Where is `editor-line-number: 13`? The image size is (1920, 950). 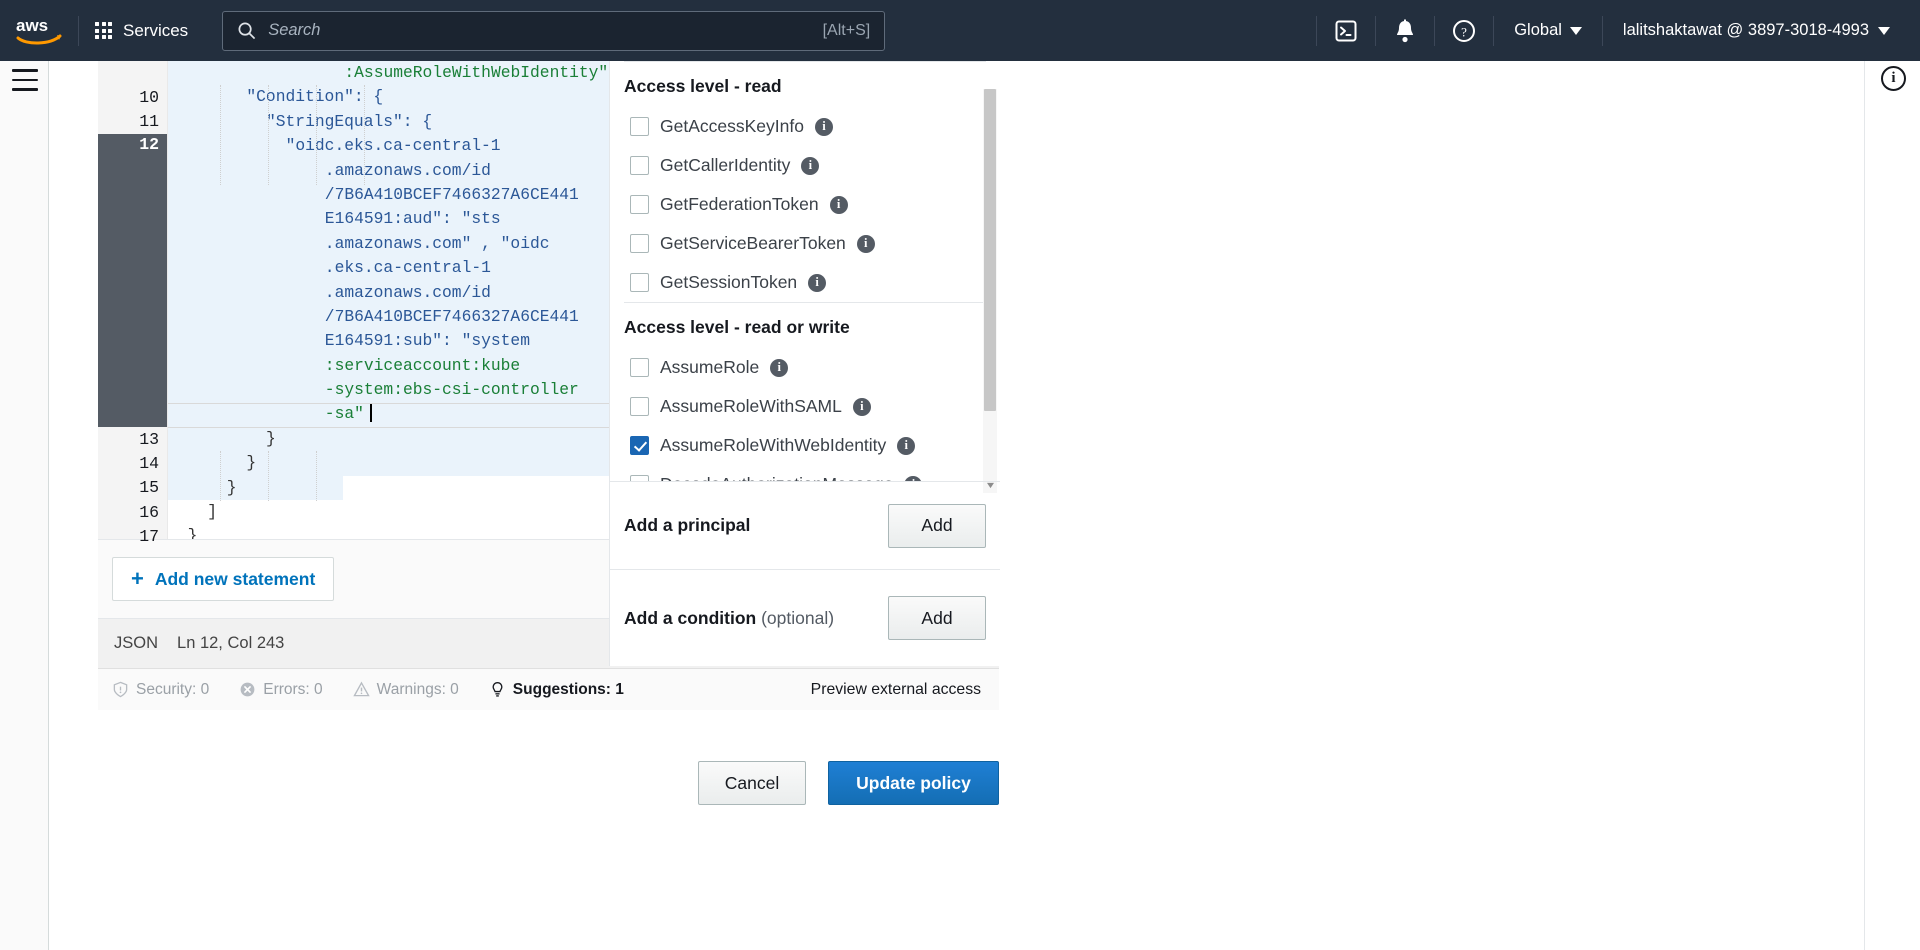 editor-line-number: 13 is located at coordinates (149, 439).